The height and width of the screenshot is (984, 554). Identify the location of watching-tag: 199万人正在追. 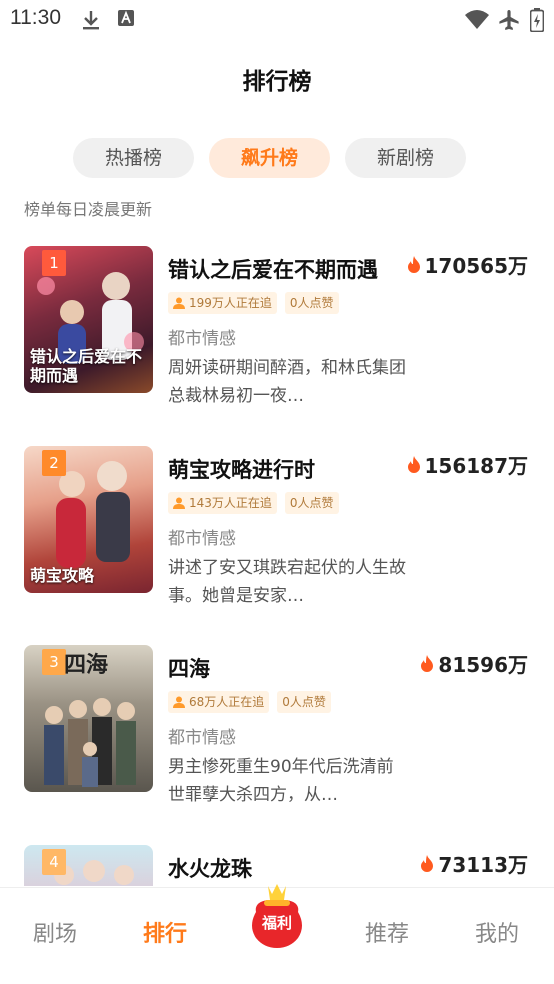
(222, 303).